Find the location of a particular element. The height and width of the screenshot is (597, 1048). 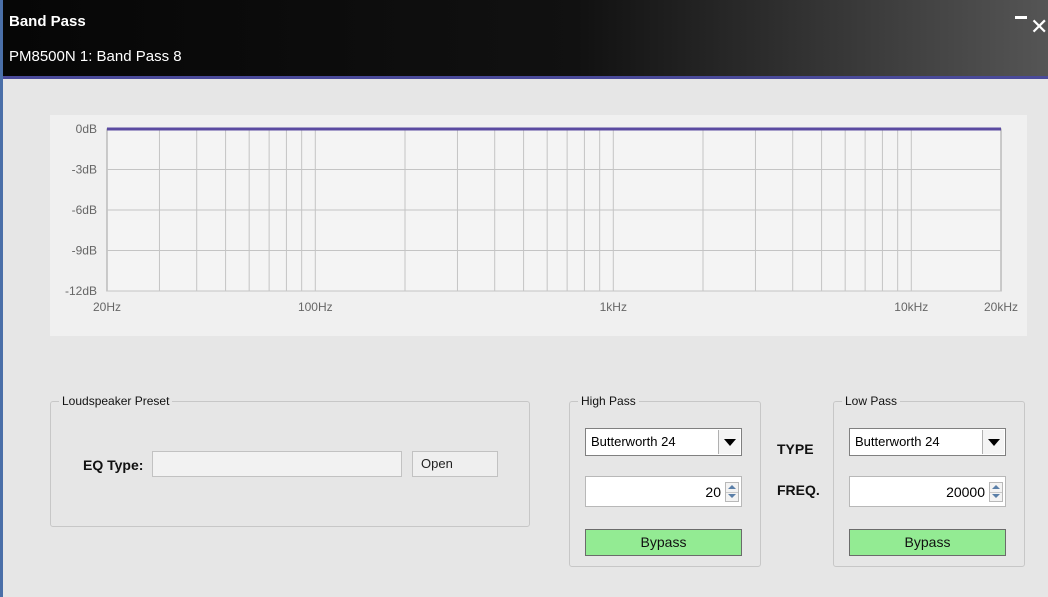

high-pass-type-dropdown is located at coordinates (729, 442).